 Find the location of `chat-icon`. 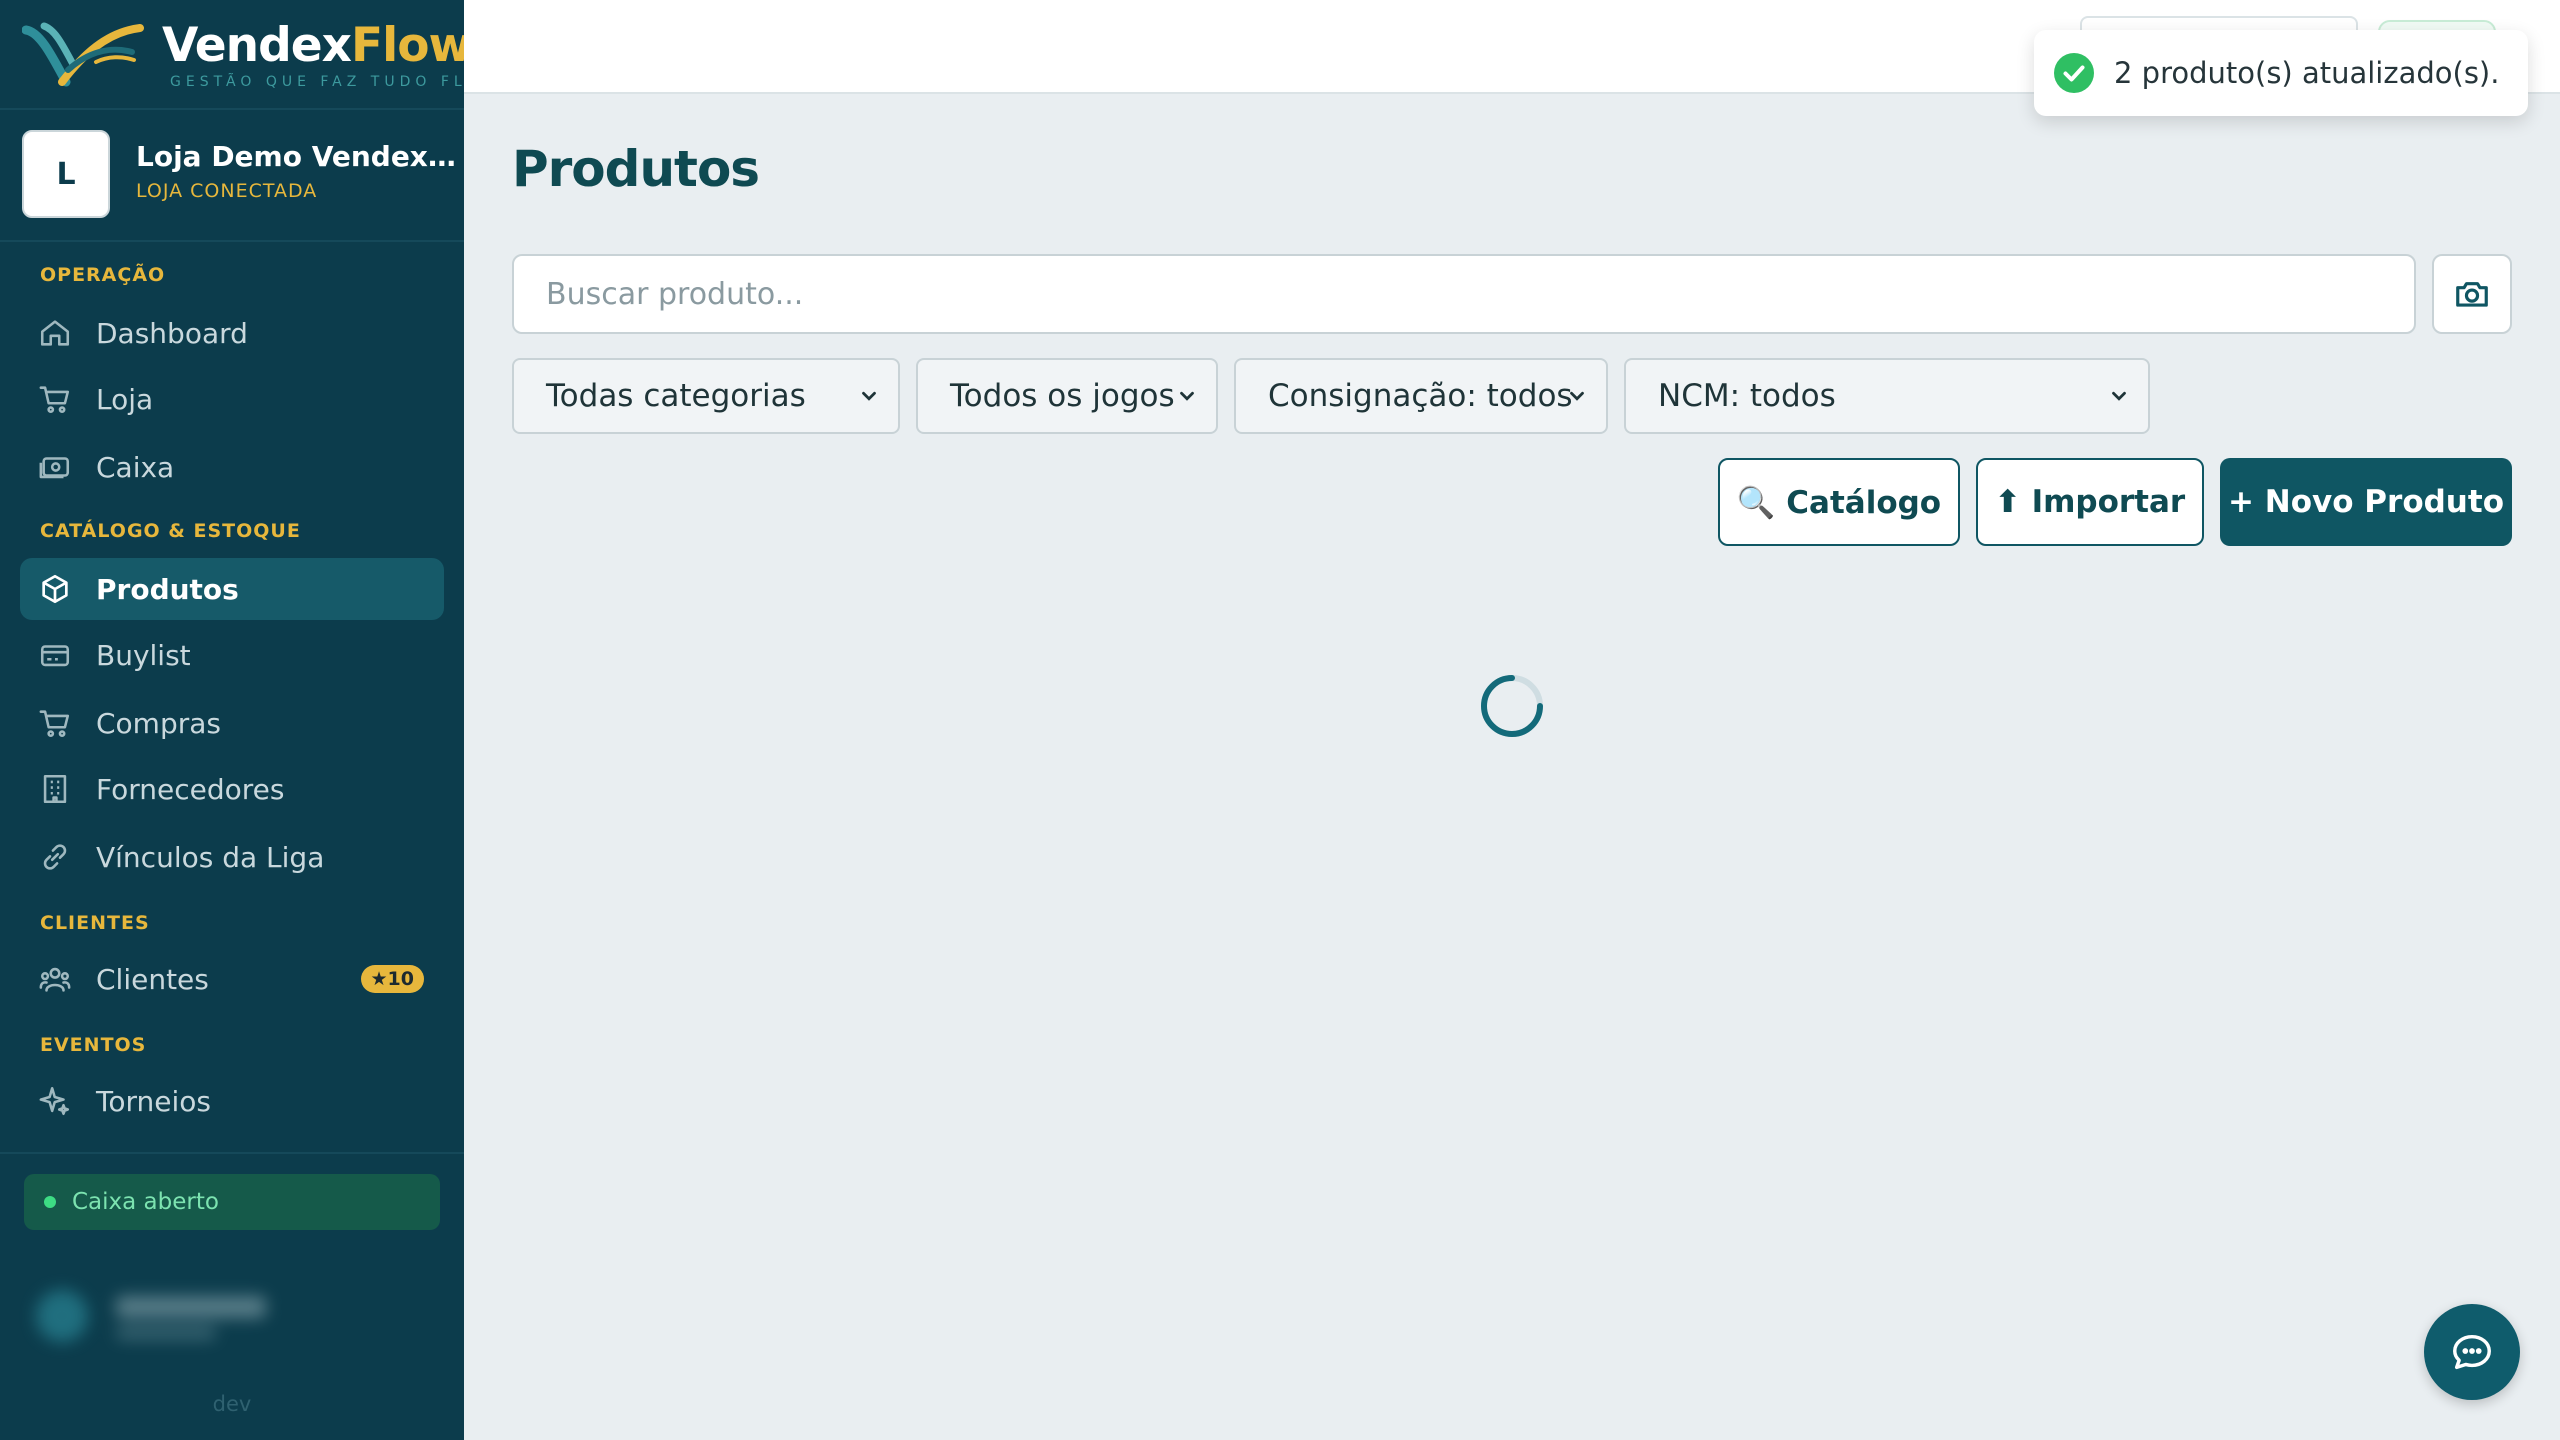

chat-icon is located at coordinates (2472, 1352).